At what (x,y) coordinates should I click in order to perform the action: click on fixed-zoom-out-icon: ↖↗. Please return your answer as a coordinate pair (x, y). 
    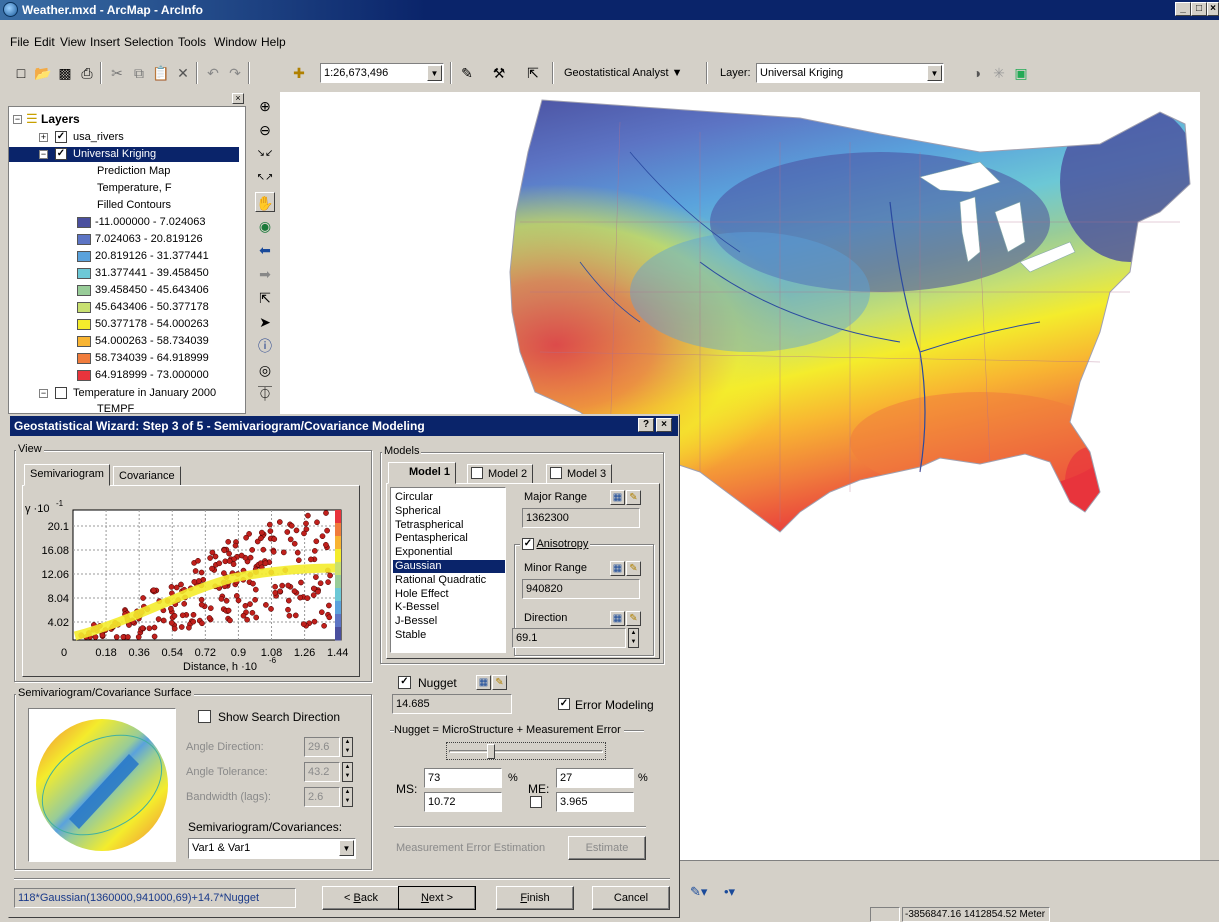
    Looking at the image, I should click on (265, 178).